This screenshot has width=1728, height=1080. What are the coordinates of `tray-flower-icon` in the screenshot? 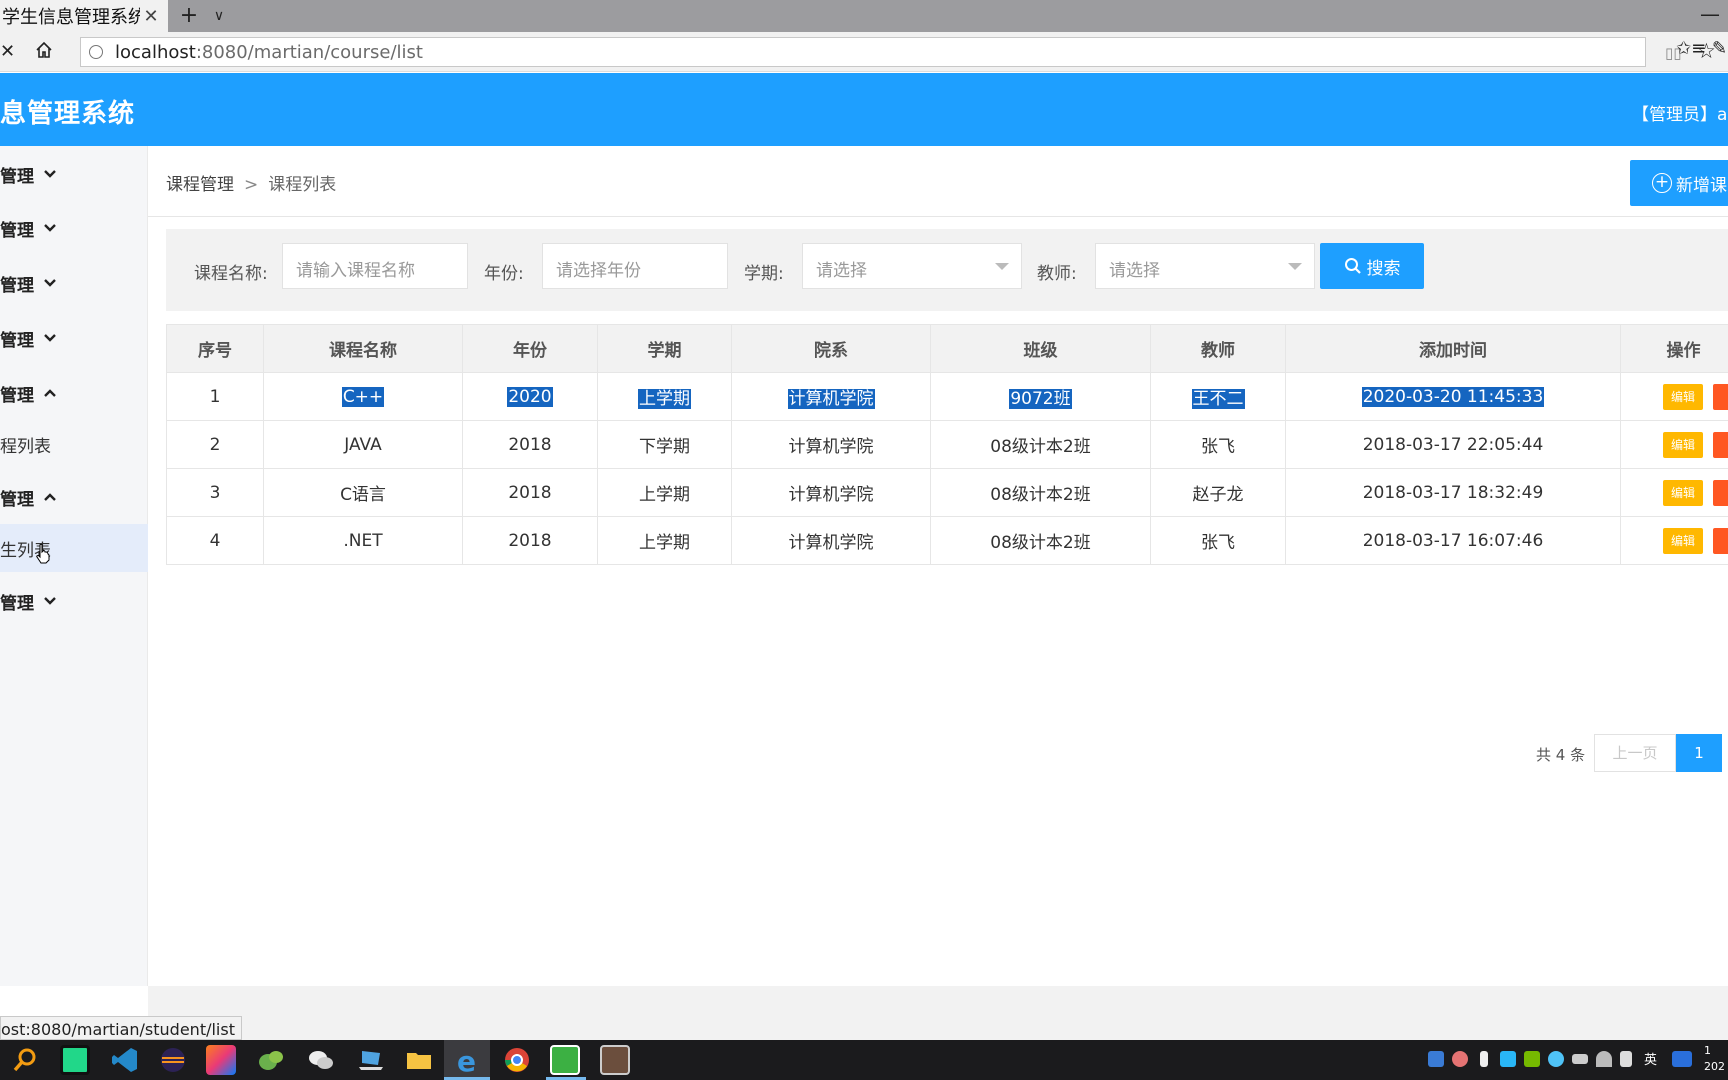 It's located at (1460, 1059).